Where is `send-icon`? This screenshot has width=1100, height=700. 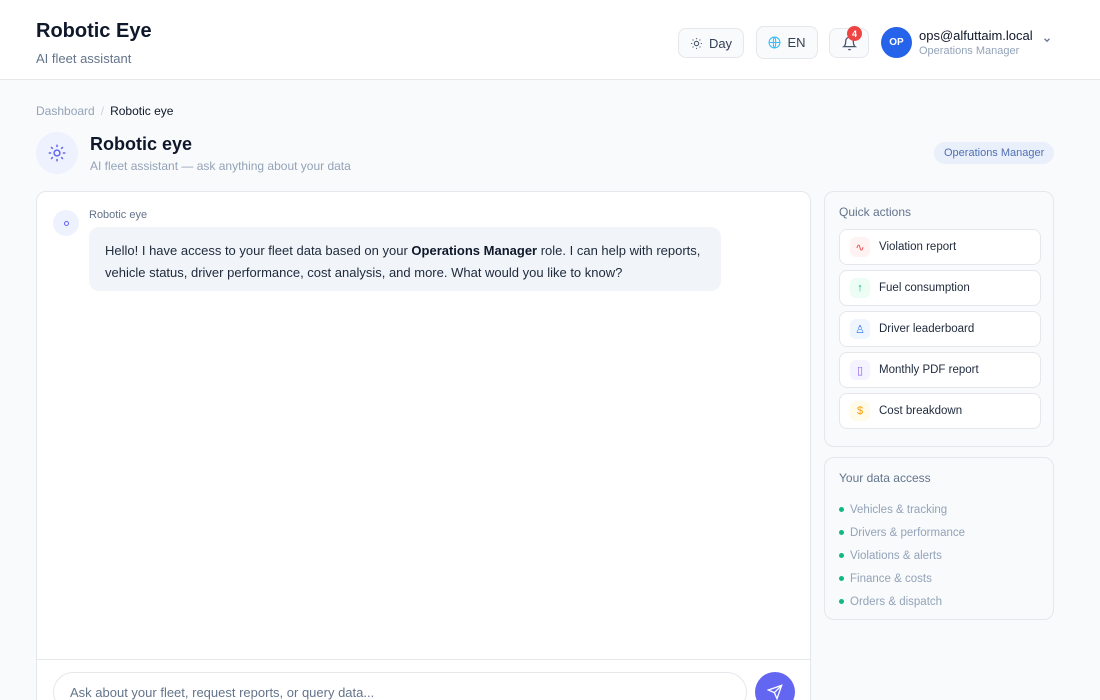 send-icon is located at coordinates (775, 692).